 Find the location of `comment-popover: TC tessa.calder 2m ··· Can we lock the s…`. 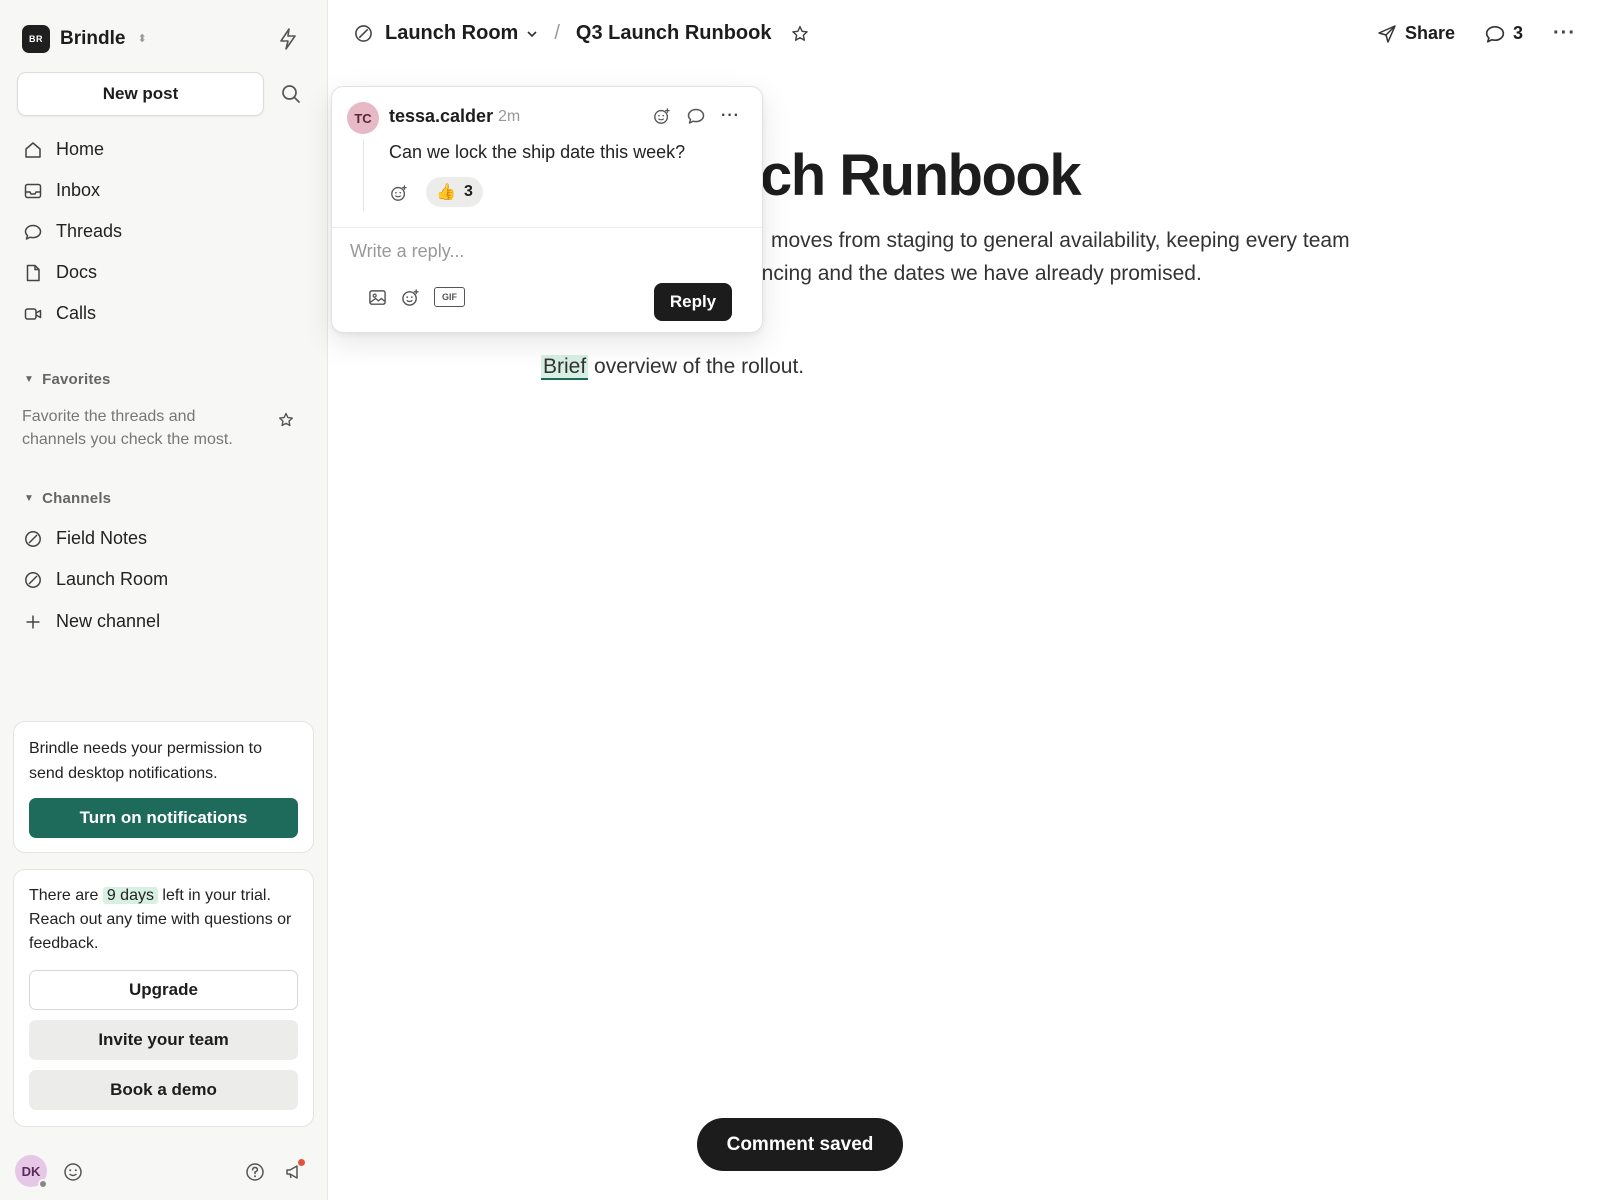

comment-popover: TC tessa.calder 2m ··· Can we lock the s… is located at coordinates (547, 209).